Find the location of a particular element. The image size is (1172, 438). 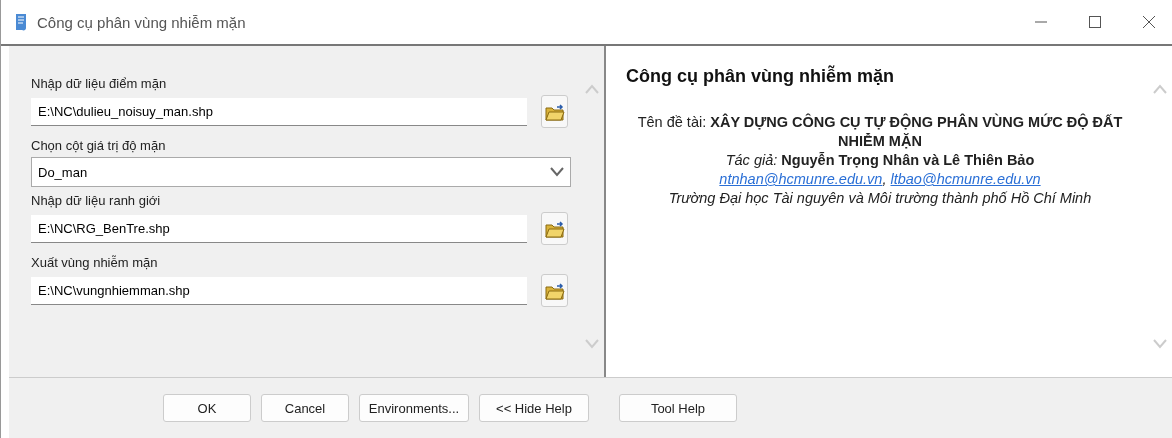

dialog-button: Cancel is located at coordinates (305, 408).